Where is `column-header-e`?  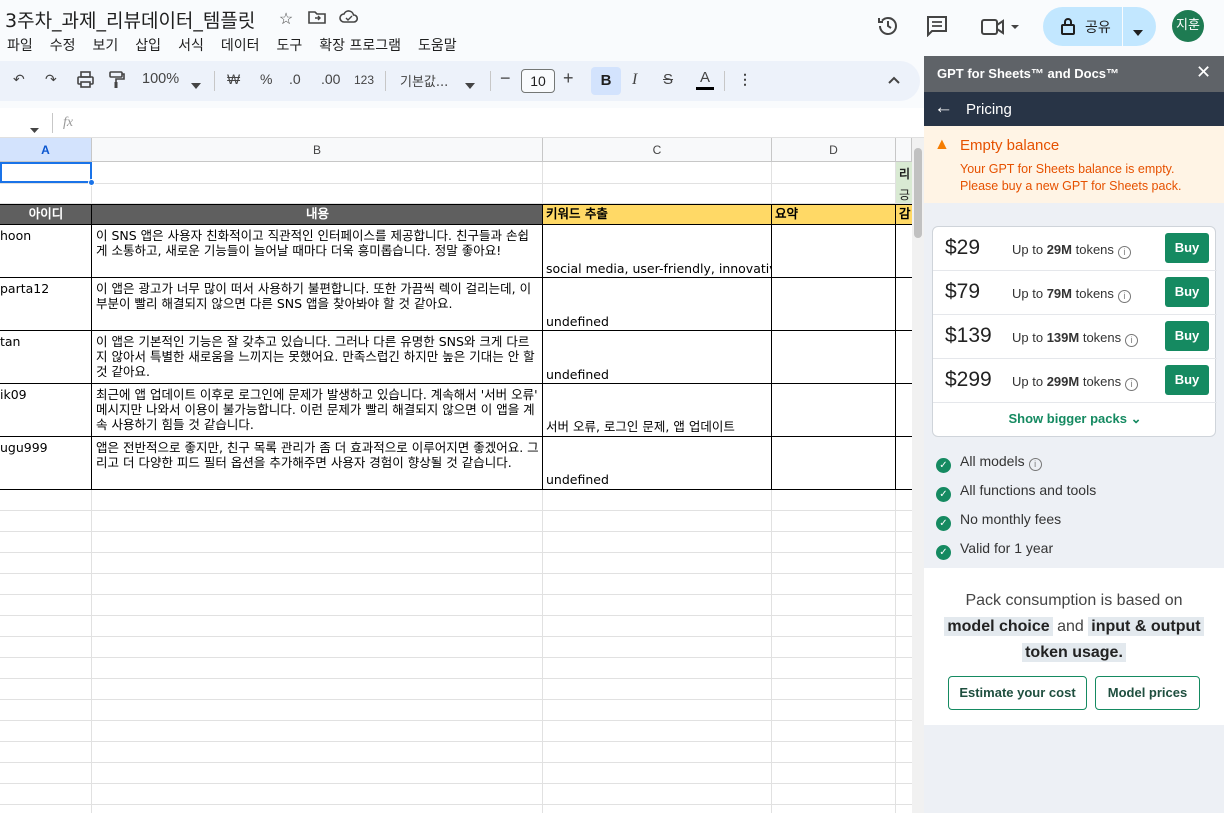
column-header-e is located at coordinates (904, 150).